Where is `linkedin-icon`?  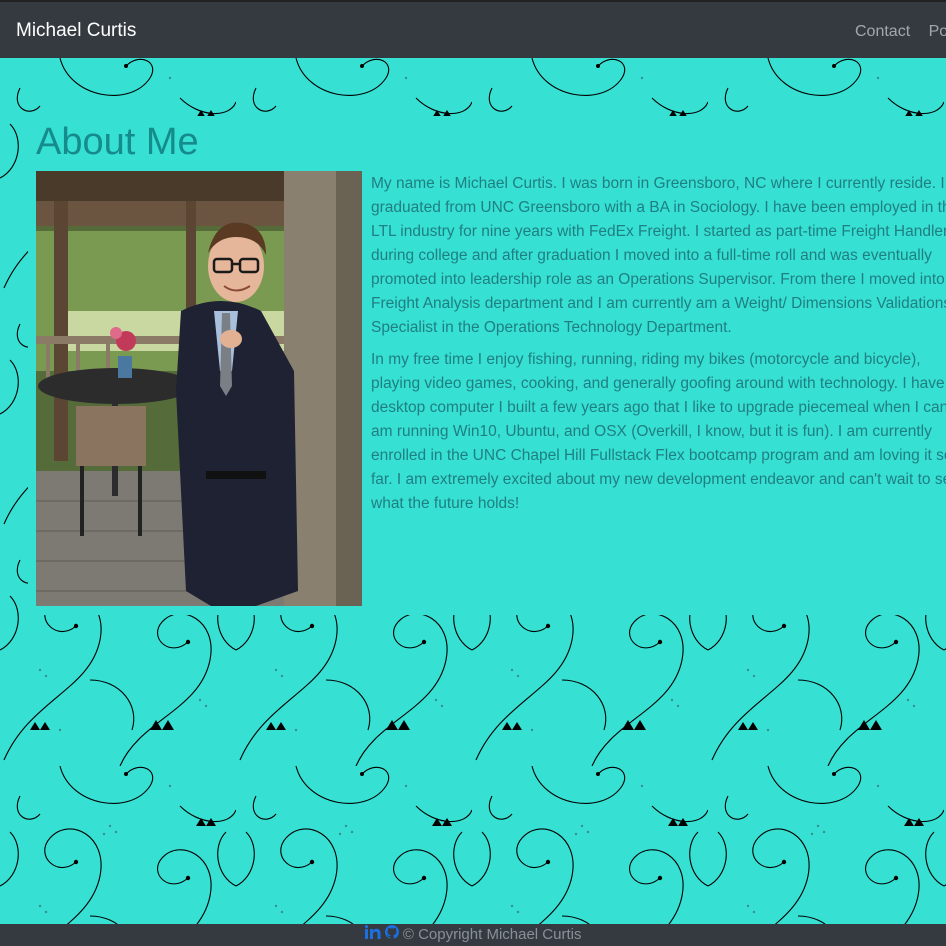 linkedin-icon is located at coordinates (372, 935).